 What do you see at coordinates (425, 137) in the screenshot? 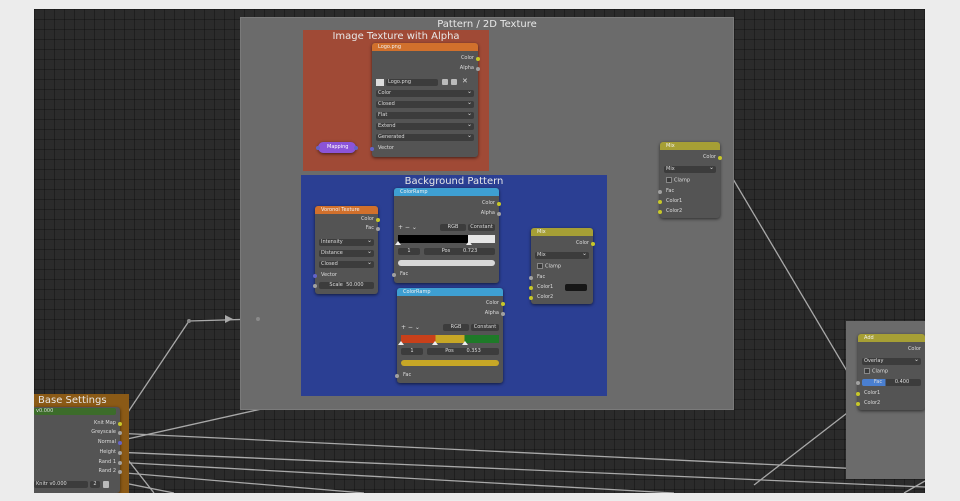
I see `source-dropdown: Generated` at bounding box center [425, 137].